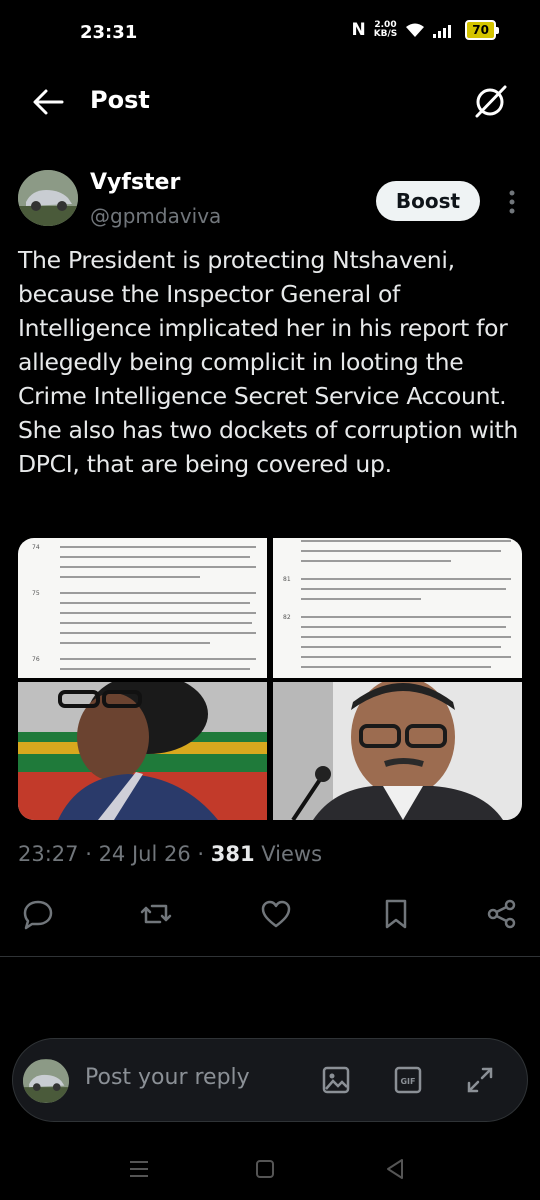 The height and width of the screenshot is (1200, 540). I want to click on post-date: 24 Jul 26, so click(144, 854).